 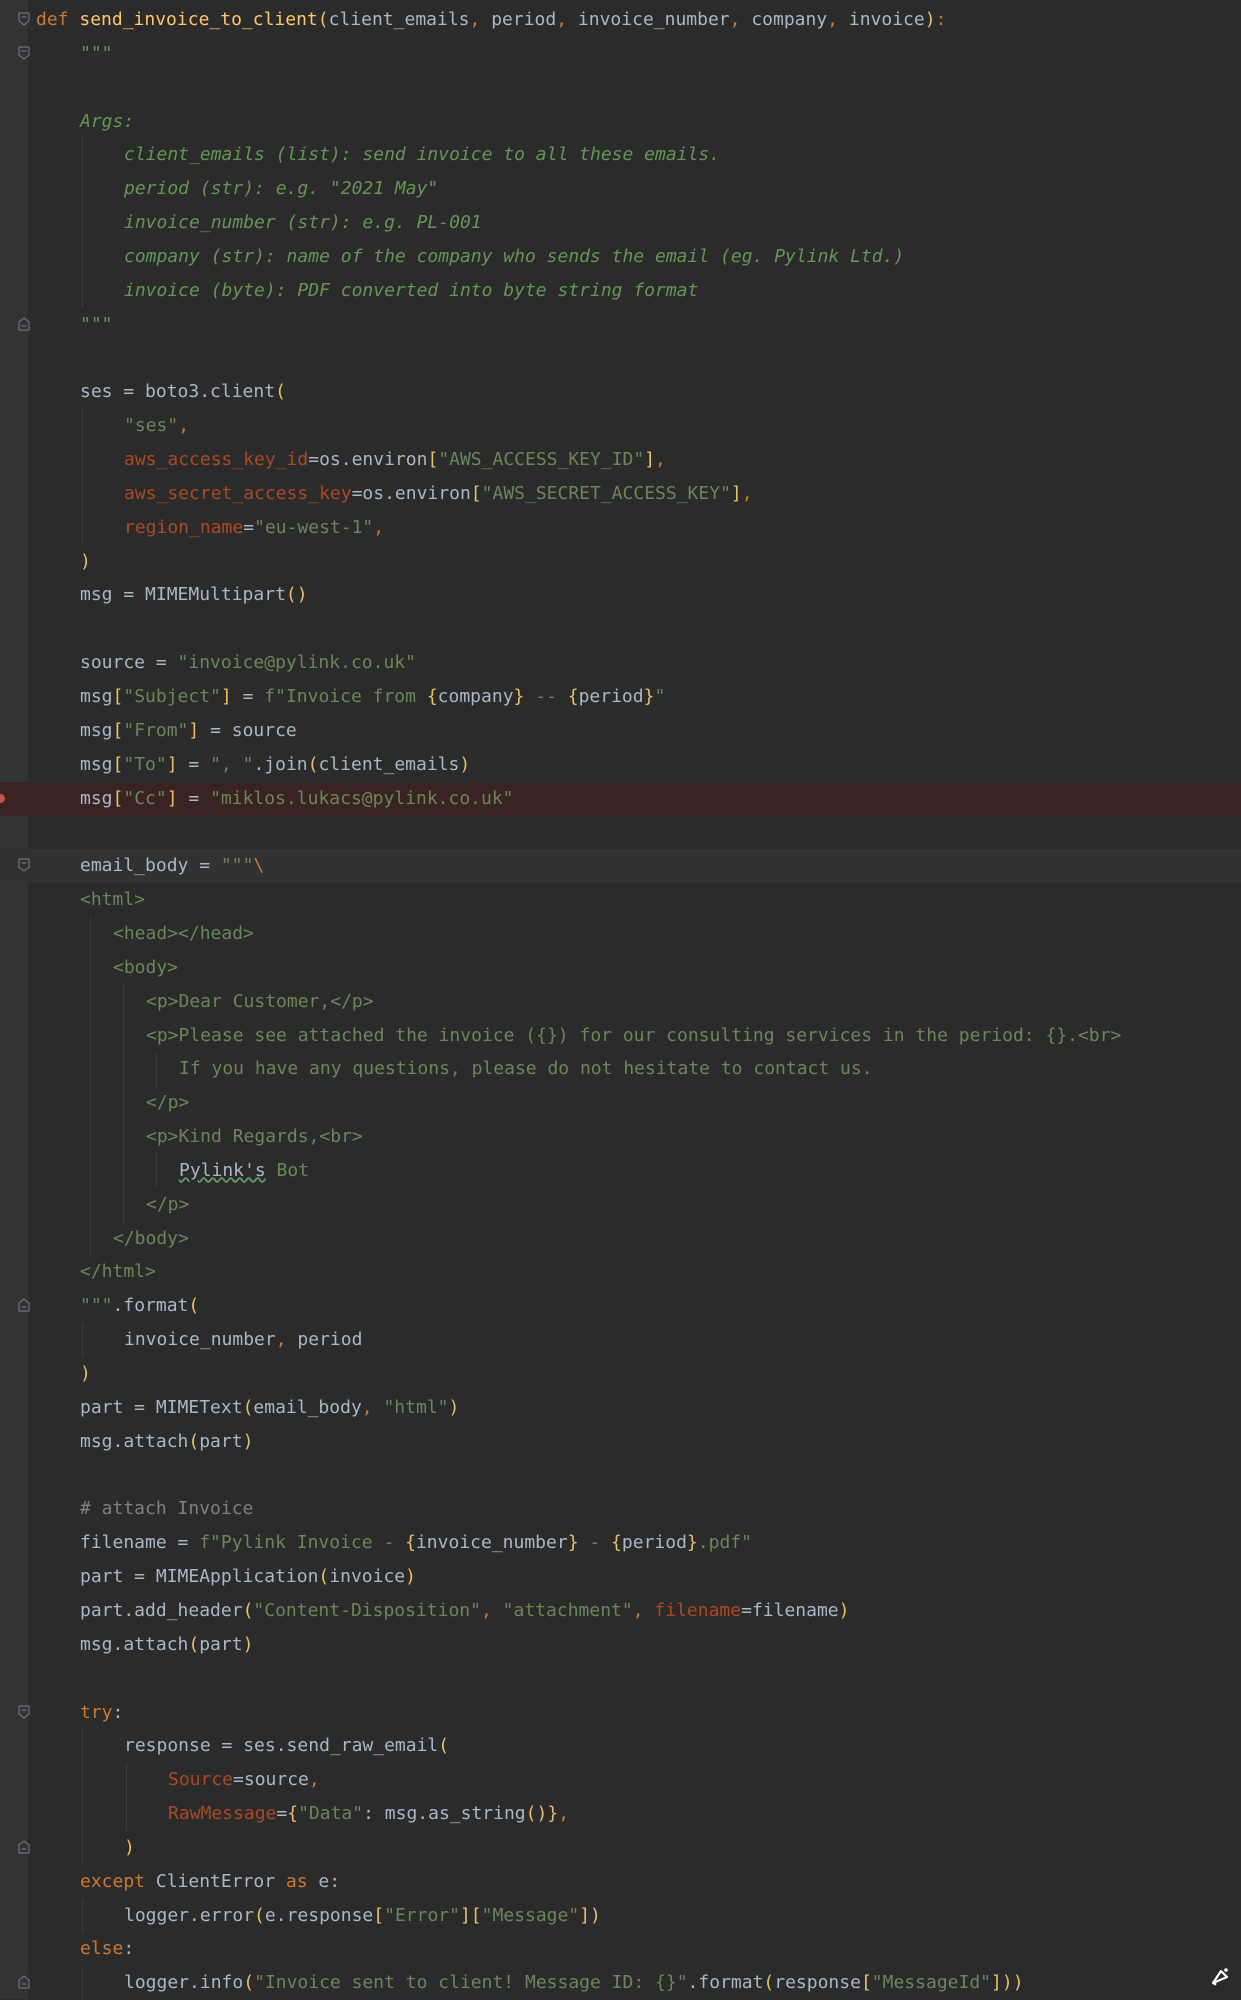 I want to click on breakpoint-icon, so click(x=2, y=798).